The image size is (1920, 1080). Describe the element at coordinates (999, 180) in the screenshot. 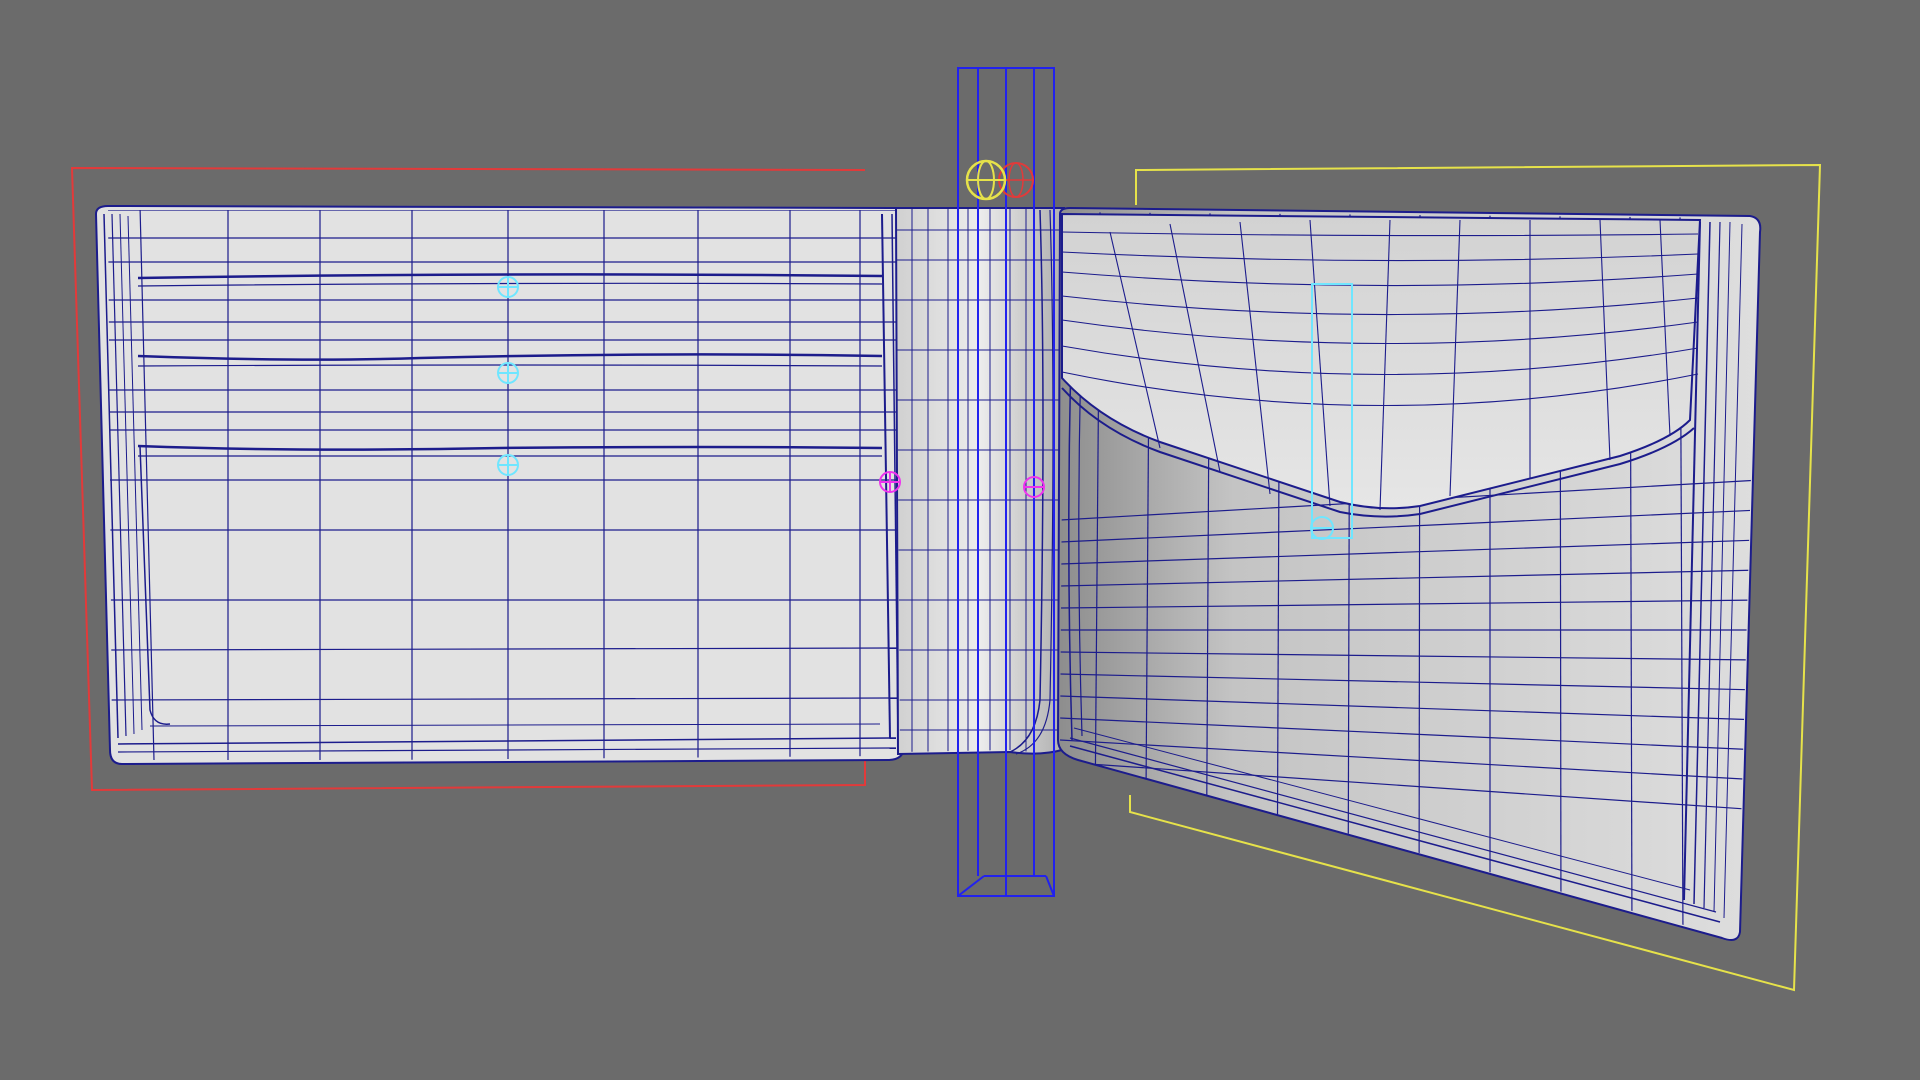

I see `ik-handle-icon` at that location.